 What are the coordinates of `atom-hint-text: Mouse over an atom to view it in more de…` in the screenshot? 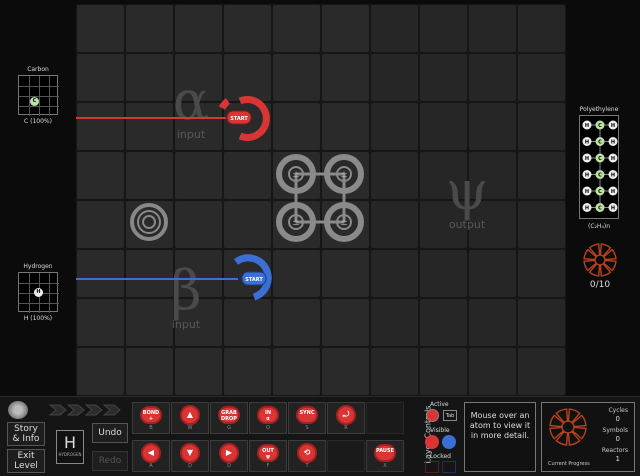 It's located at (500, 425).